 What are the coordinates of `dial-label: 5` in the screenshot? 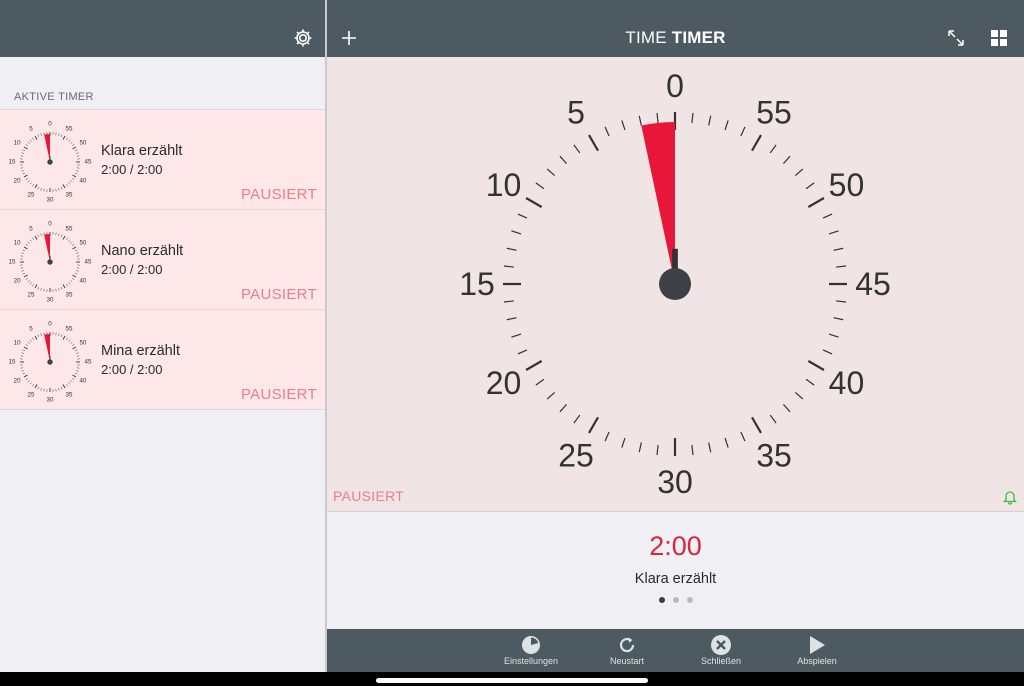 It's located at (31, 129).